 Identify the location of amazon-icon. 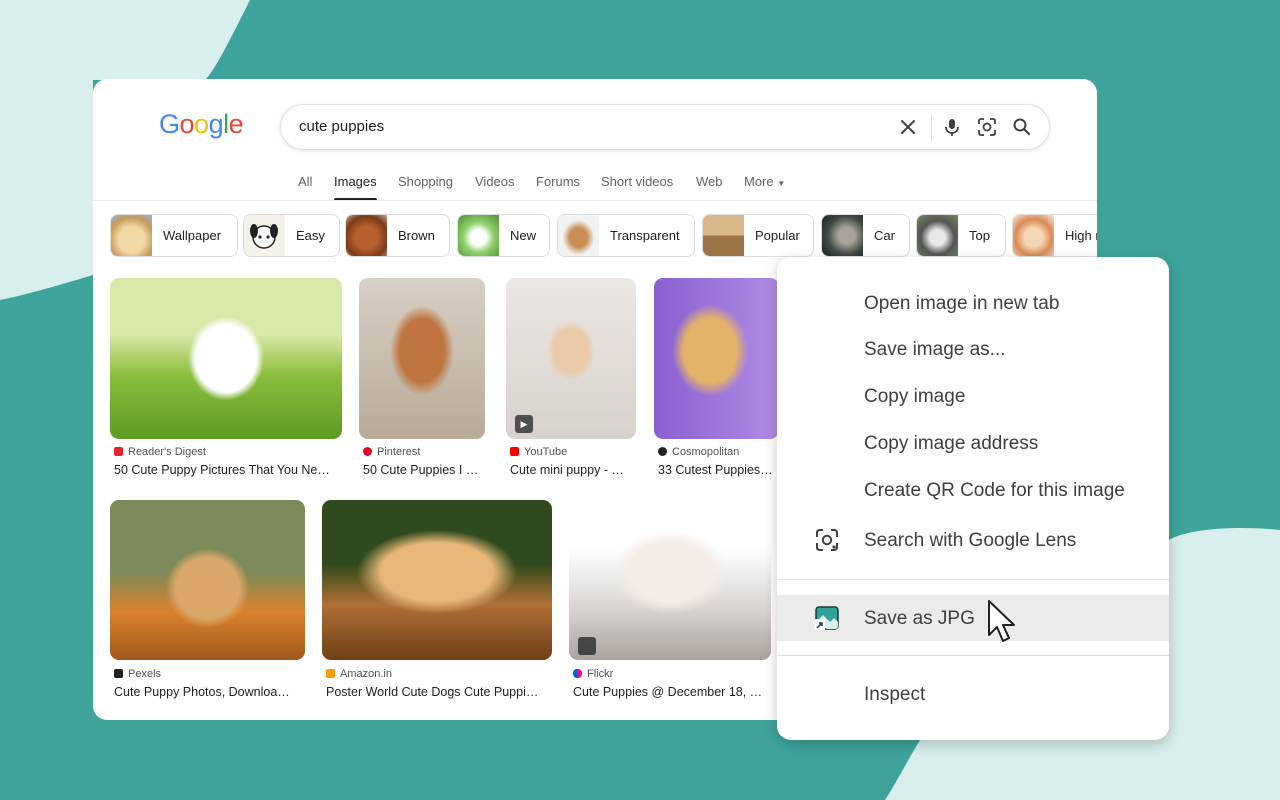
(330, 673).